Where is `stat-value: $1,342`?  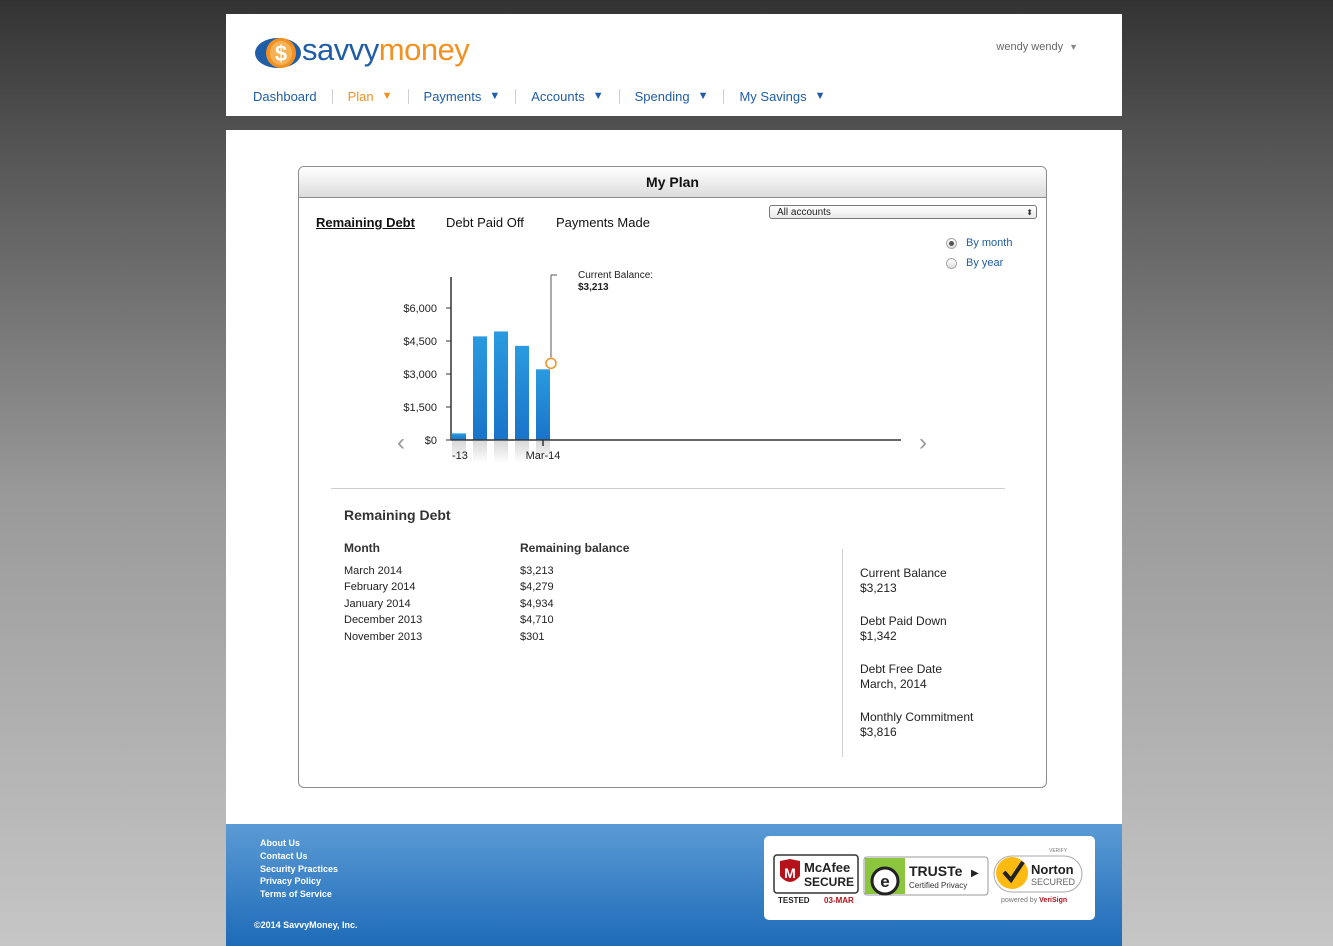 stat-value: $1,342 is located at coordinates (878, 636).